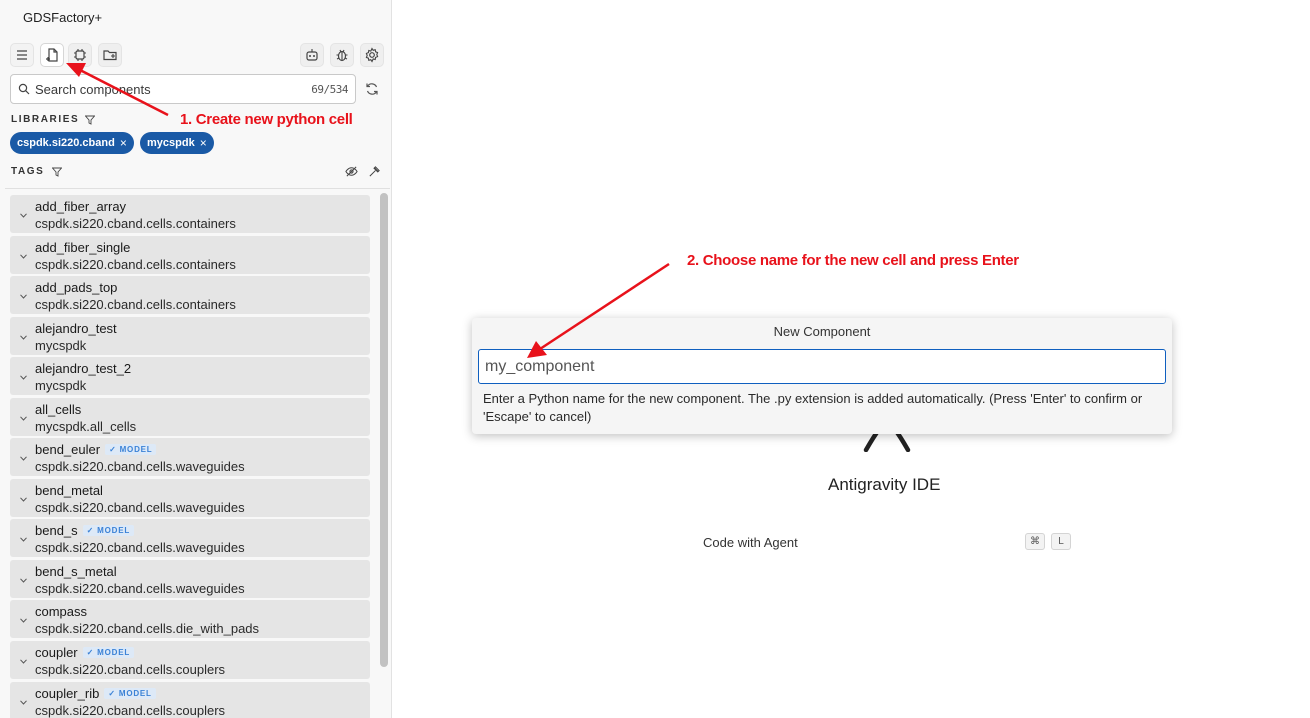  What do you see at coordinates (90, 120) in the screenshot?
I see `libraries-filter-icon` at bounding box center [90, 120].